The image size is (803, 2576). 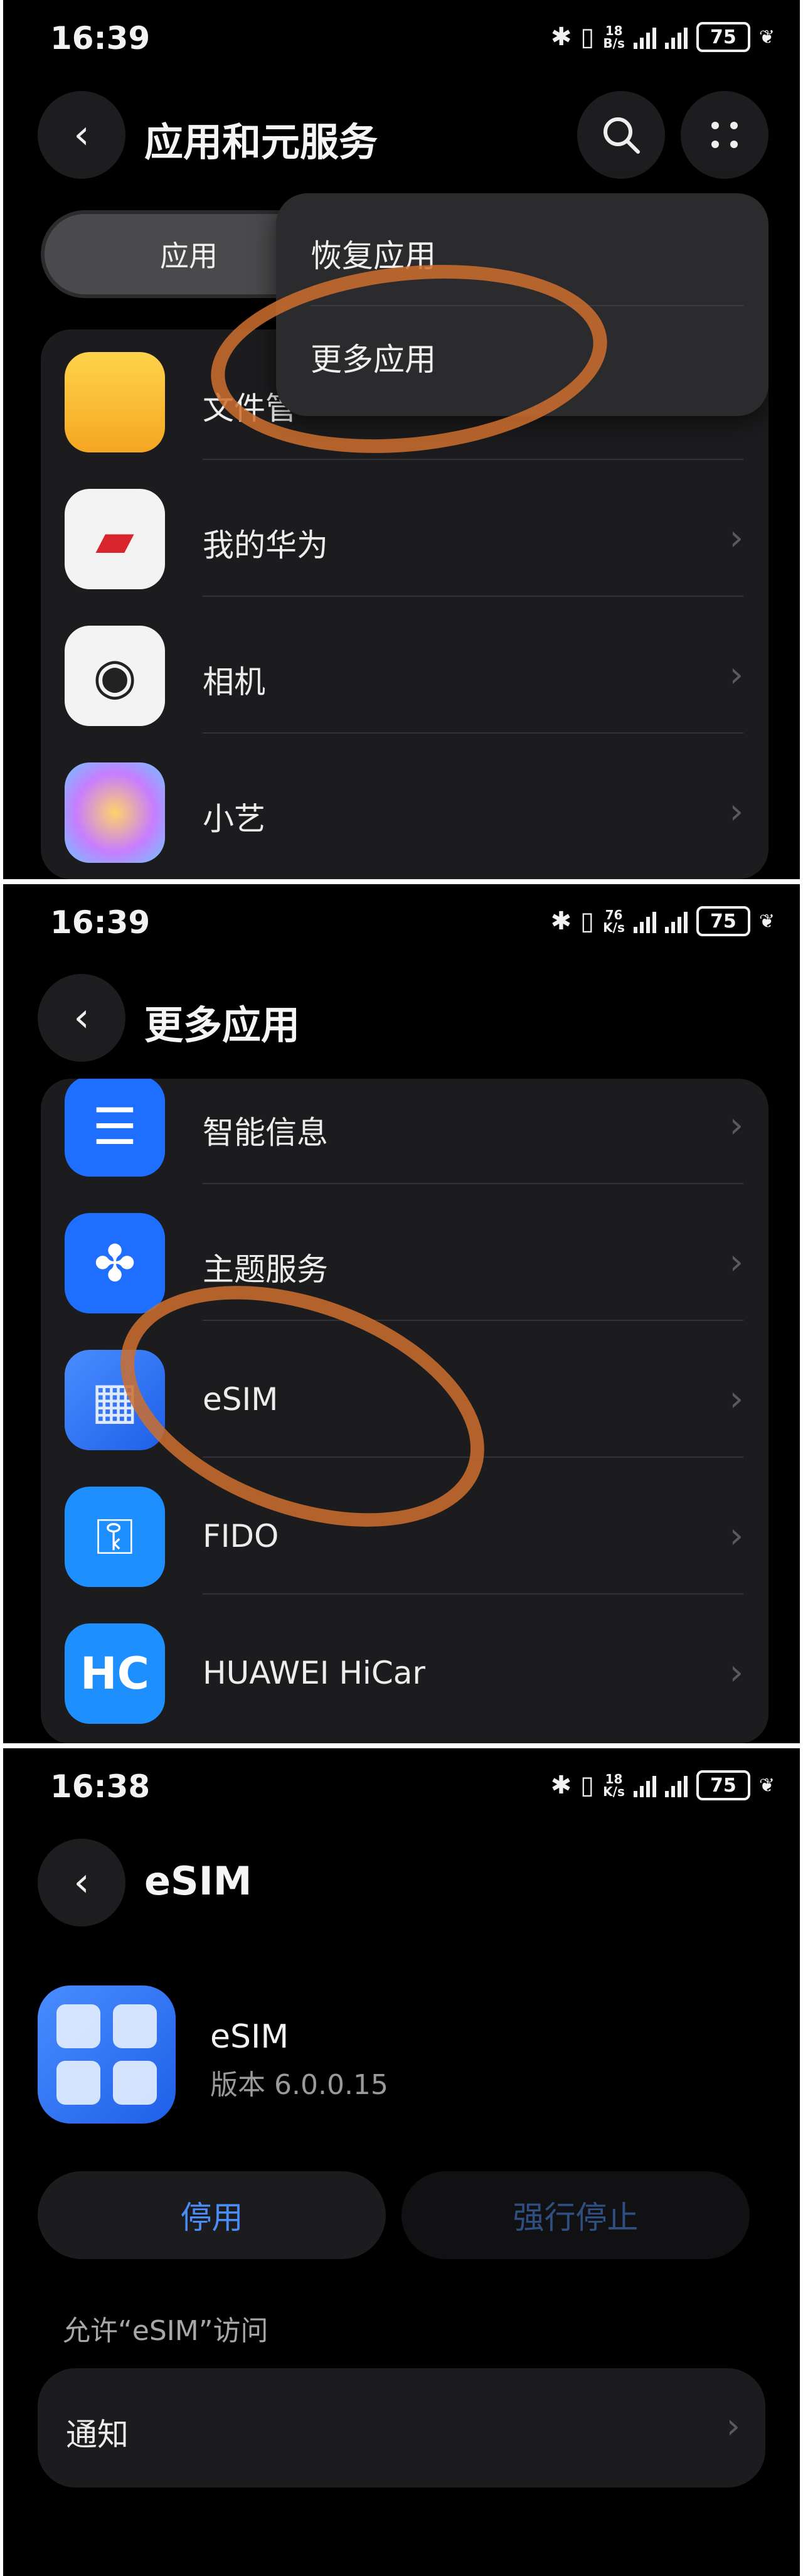 I want to click on app-label: 智能信息, so click(x=265, y=1132).